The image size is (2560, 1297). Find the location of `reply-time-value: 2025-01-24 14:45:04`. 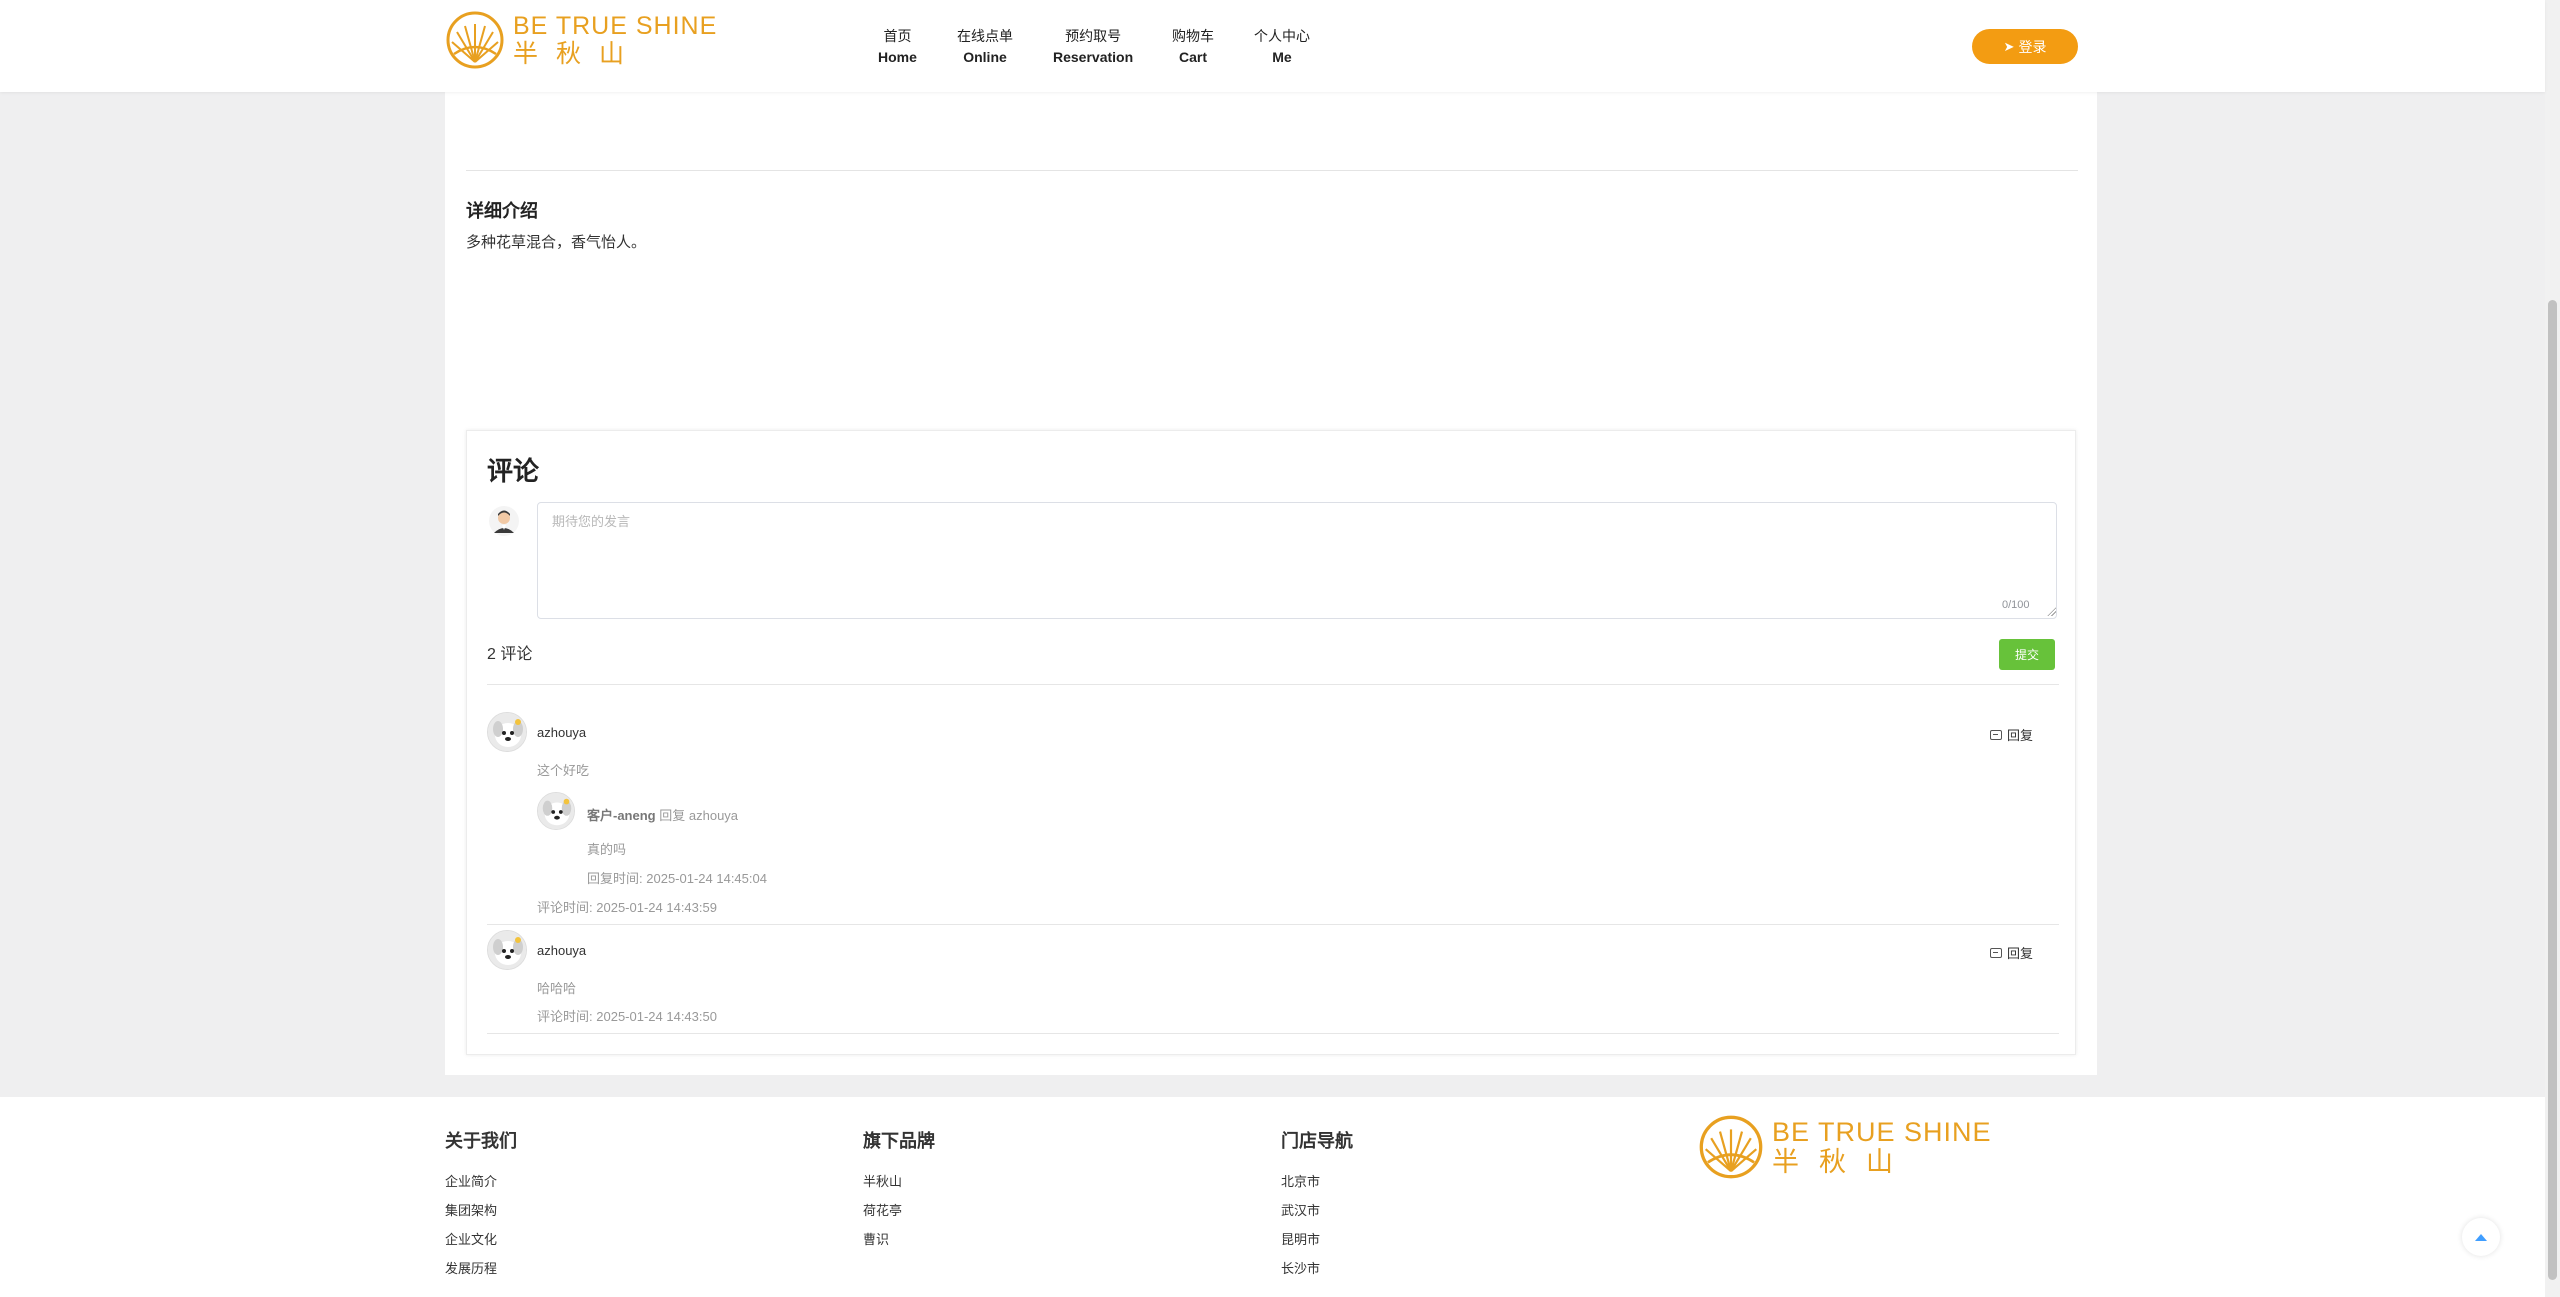

reply-time-value: 2025-01-24 14:45:04 is located at coordinates (706, 878).